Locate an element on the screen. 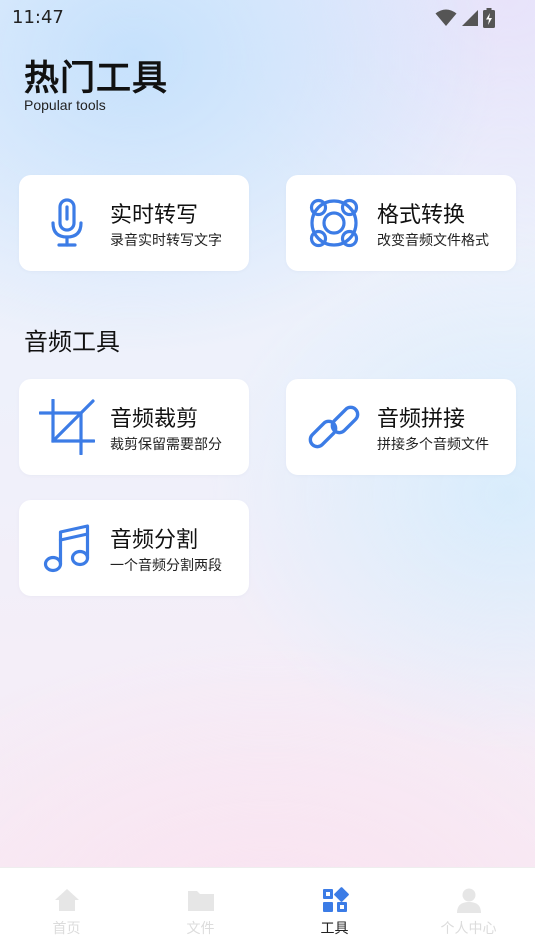 This screenshot has width=535, height=952. page-title: 热门工具 is located at coordinates (96, 79).